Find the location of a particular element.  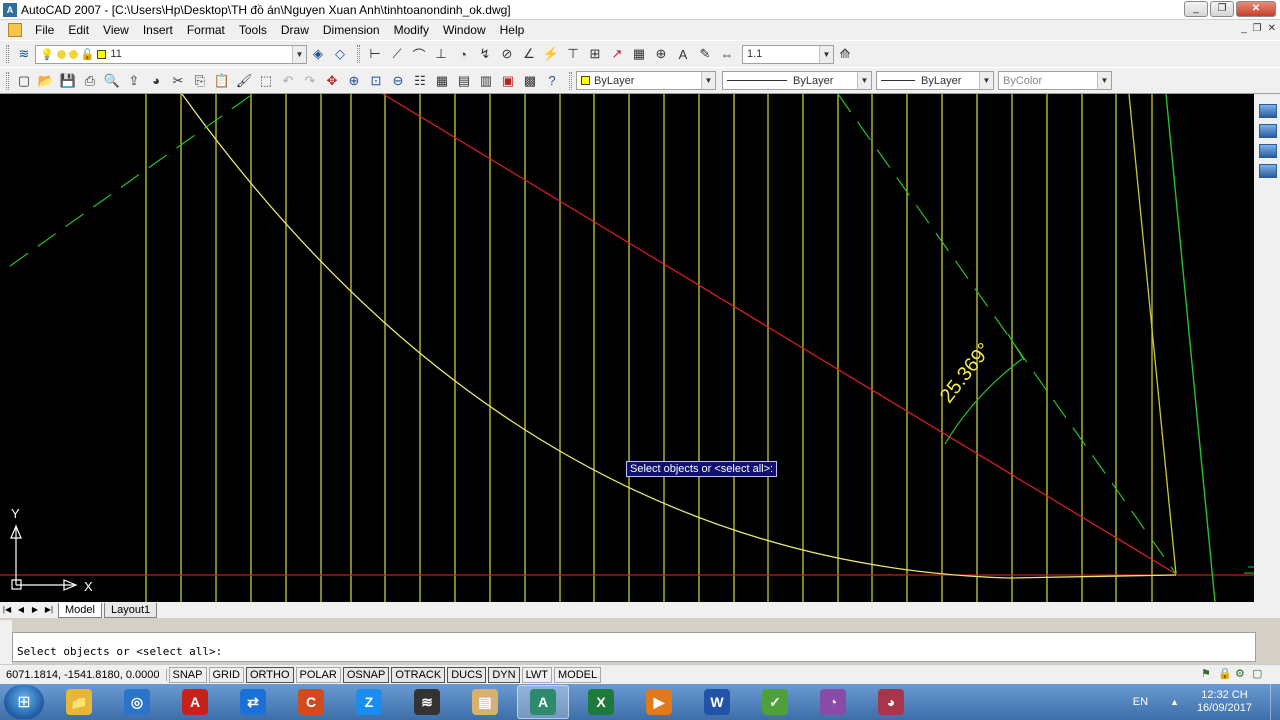

polar-toggle: POLAR is located at coordinates (318, 674).